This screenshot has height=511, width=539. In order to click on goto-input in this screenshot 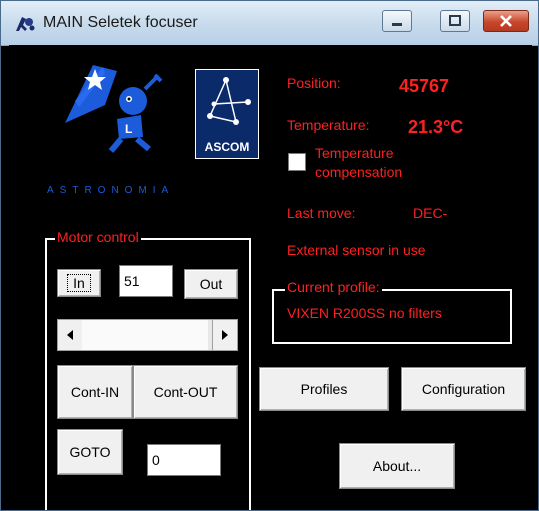, I will do `click(184, 460)`.